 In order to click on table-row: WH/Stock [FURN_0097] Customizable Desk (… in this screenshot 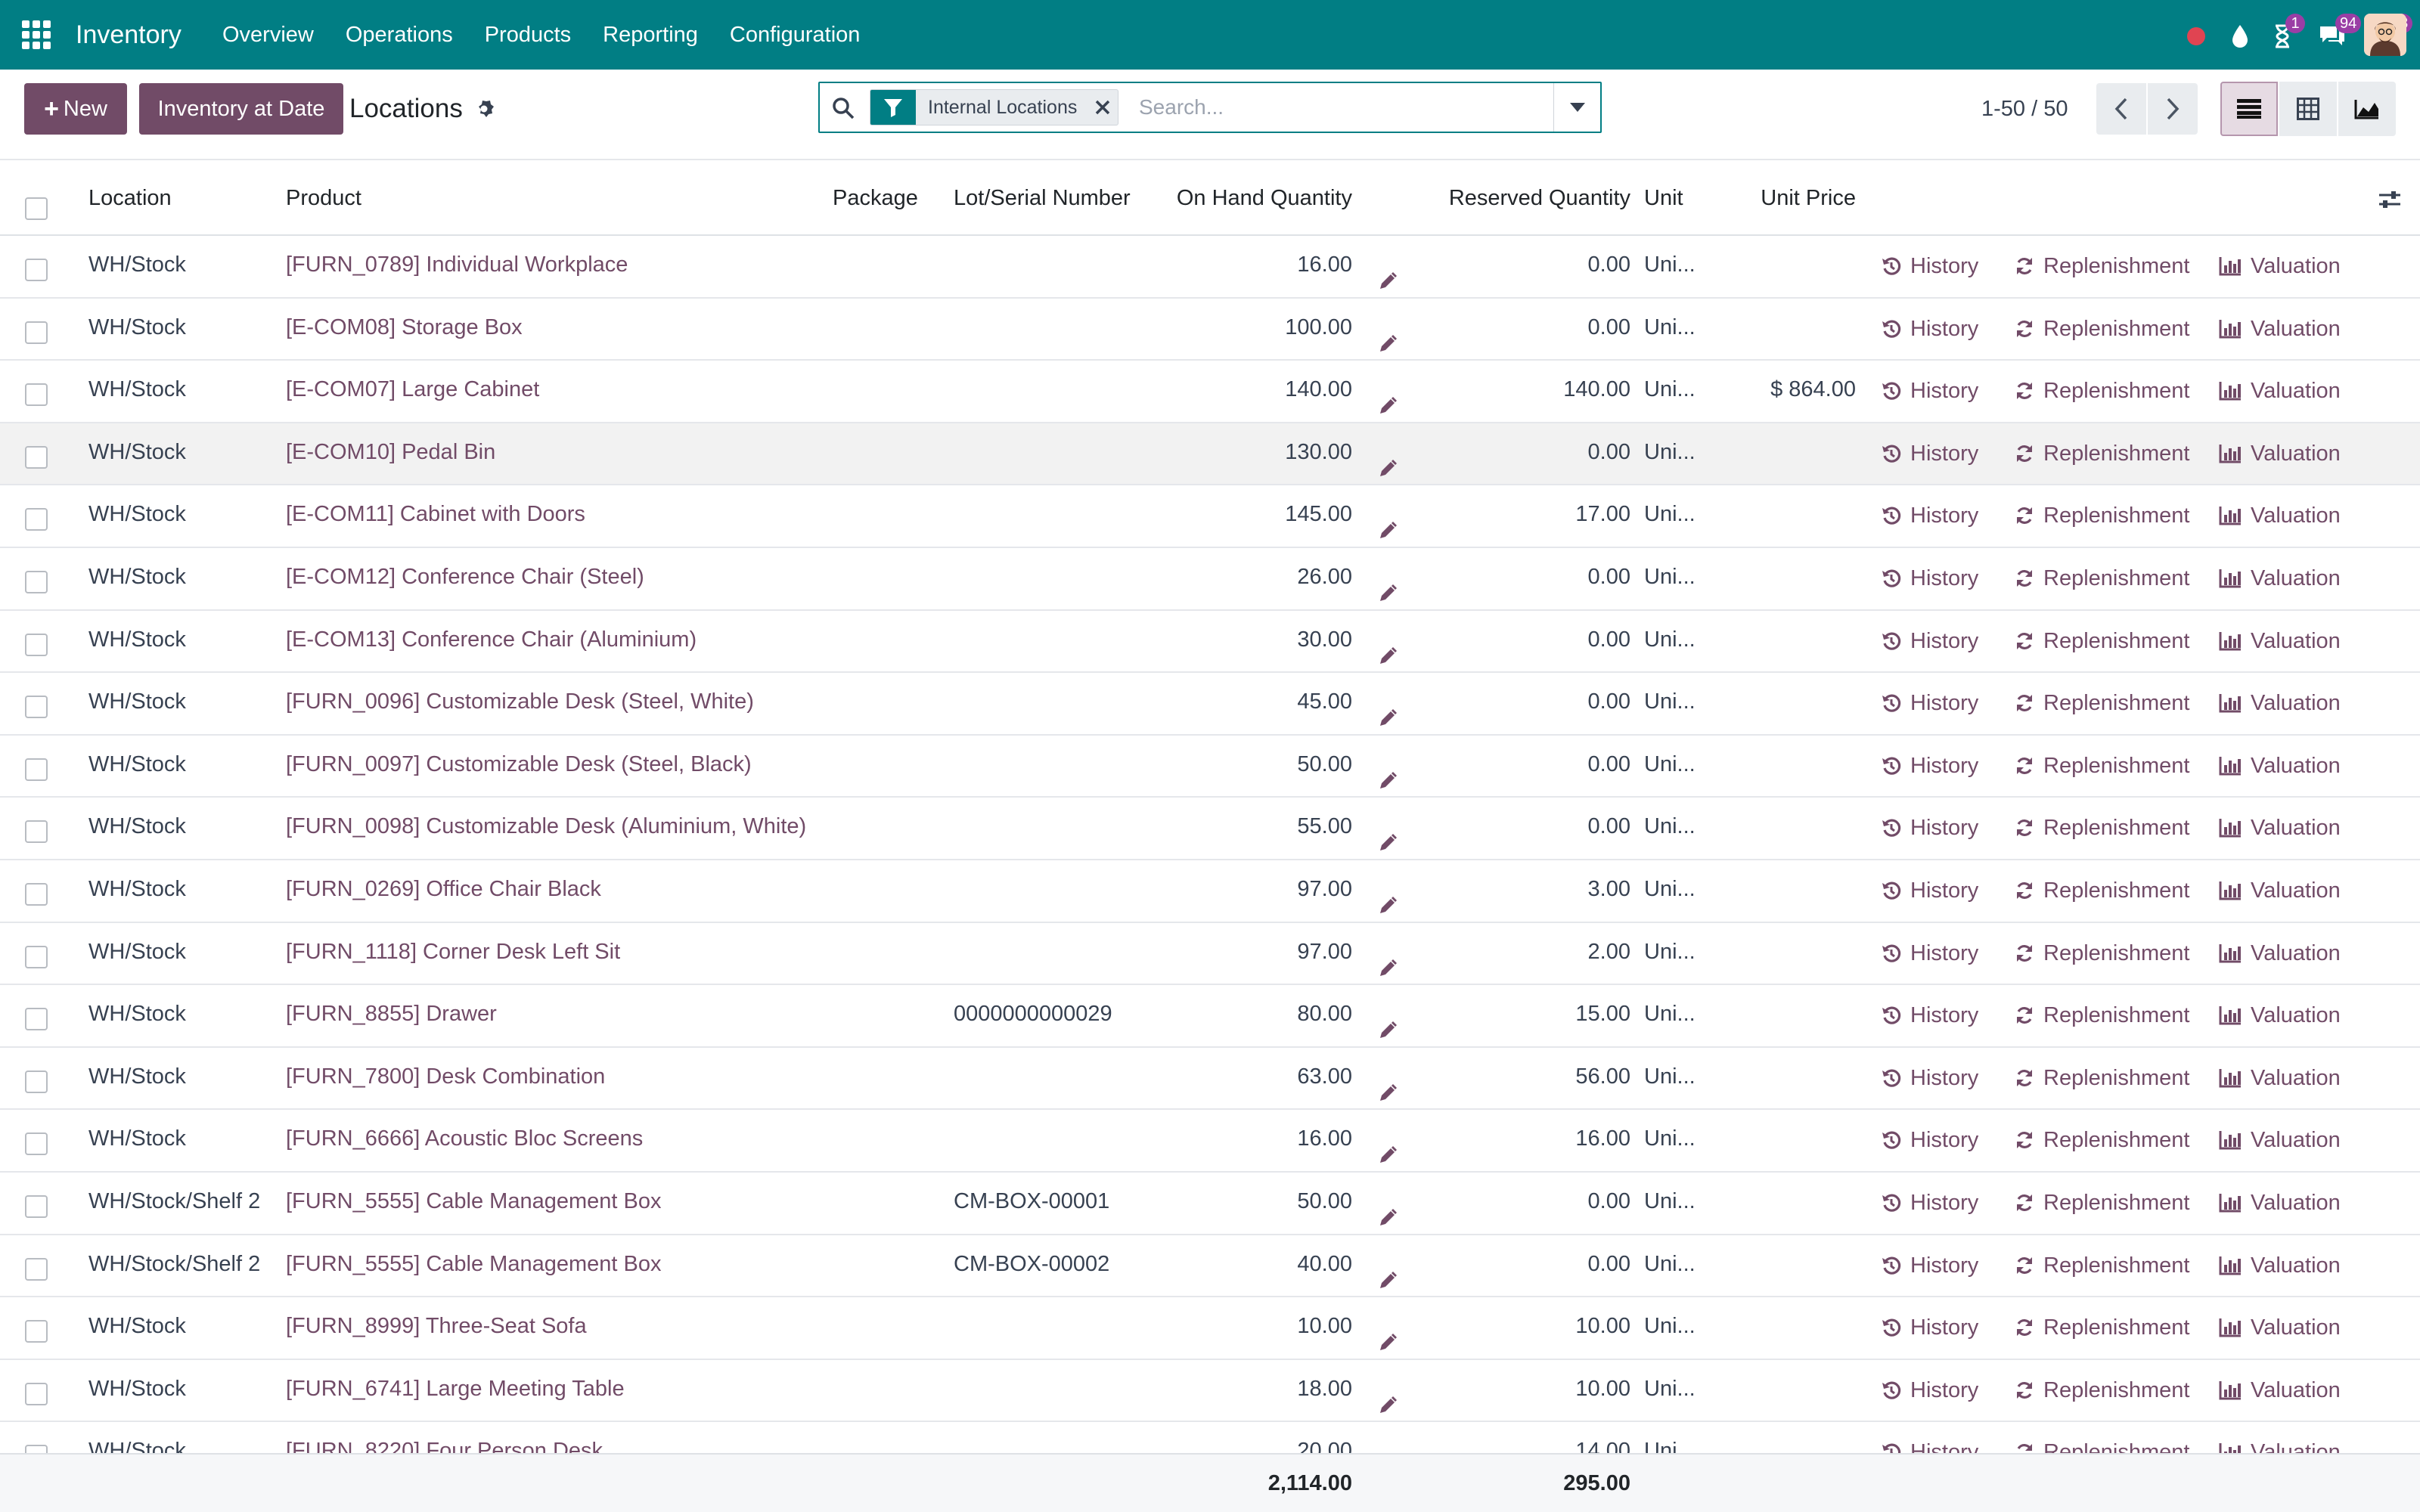, I will do `click(1210, 767)`.